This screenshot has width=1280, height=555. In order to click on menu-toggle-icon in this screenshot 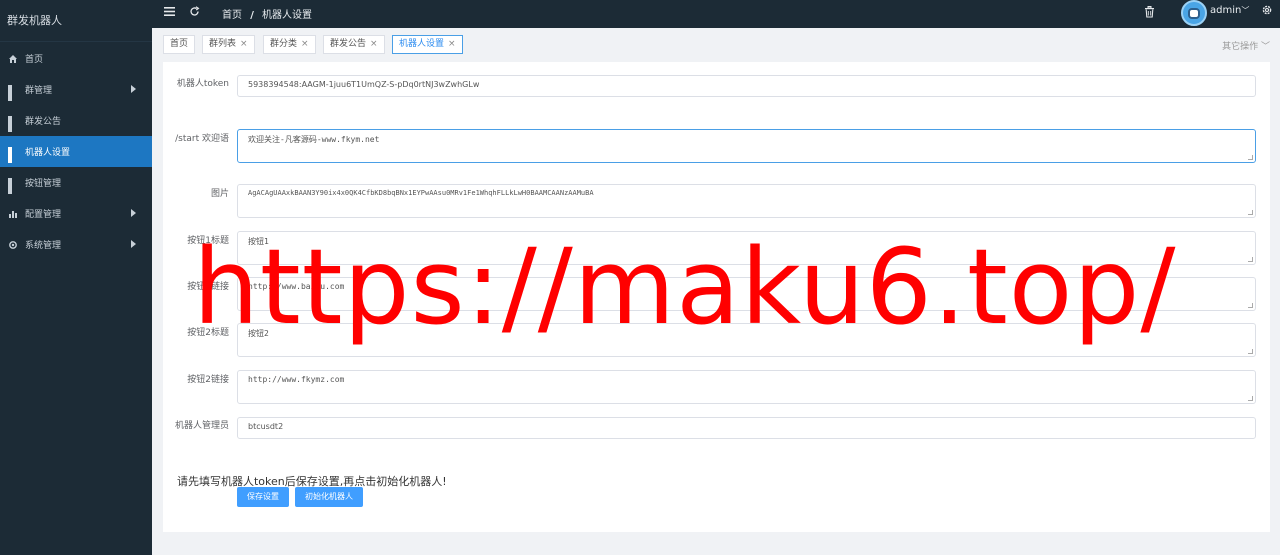, I will do `click(169, 13)`.